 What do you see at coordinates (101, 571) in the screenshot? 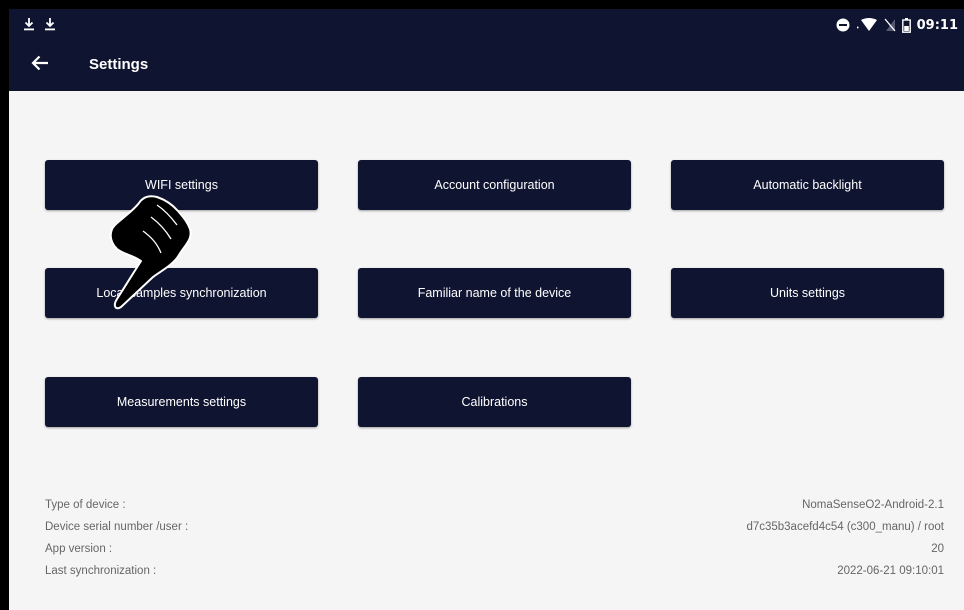
I see `last-sync-label: Last synchronization :` at bounding box center [101, 571].